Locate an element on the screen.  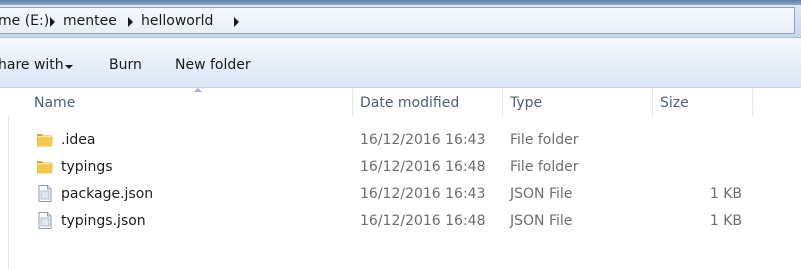
column-date-label: Date modified is located at coordinates (410, 103).